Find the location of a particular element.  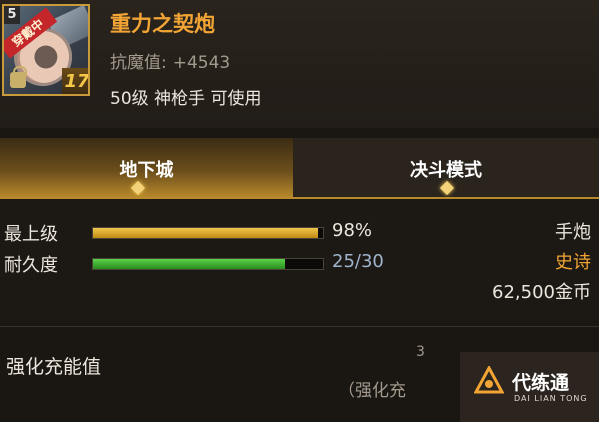

durability-bar is located at coordinates (208, 264).